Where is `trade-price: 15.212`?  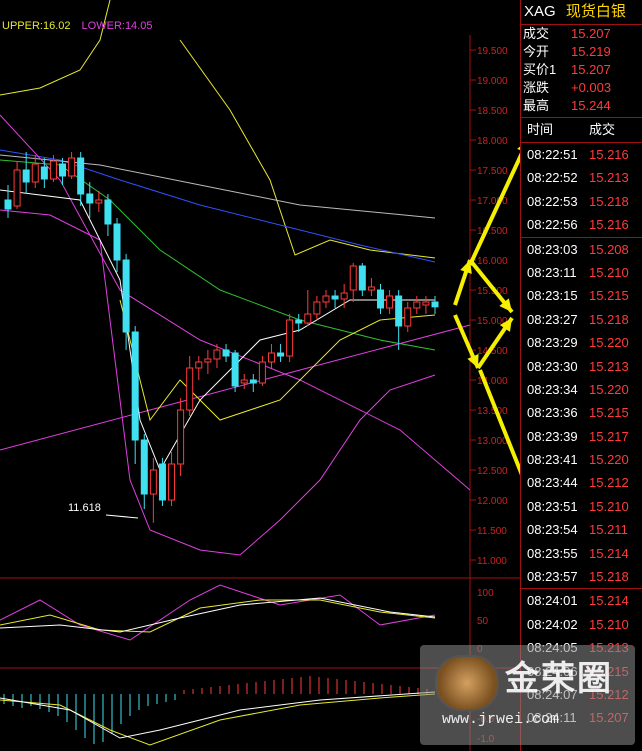
trade-price: 15.212 is located at coordinates (609, 483).